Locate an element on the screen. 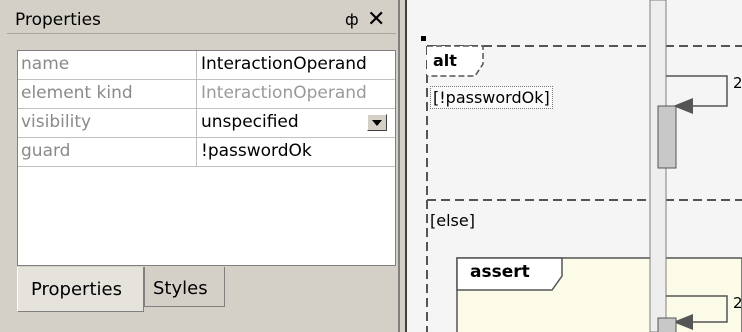  property-value-guard: !passwordOk is located at coordinates (256, 151).